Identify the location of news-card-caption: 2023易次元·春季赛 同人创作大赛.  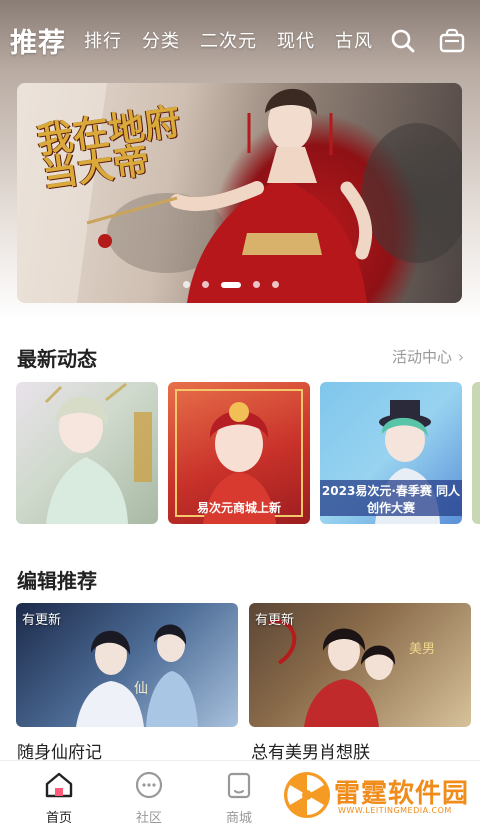
(391, 499).